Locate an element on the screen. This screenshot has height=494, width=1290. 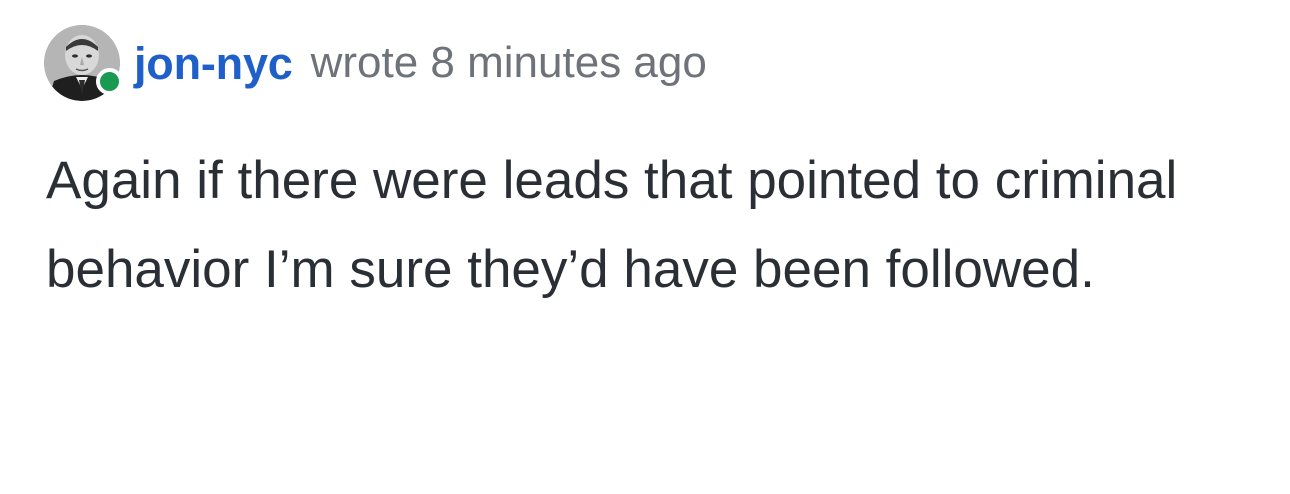
comment-header: jon-nyc wrote 8 minutes ago is located at coordinates (375, 63).